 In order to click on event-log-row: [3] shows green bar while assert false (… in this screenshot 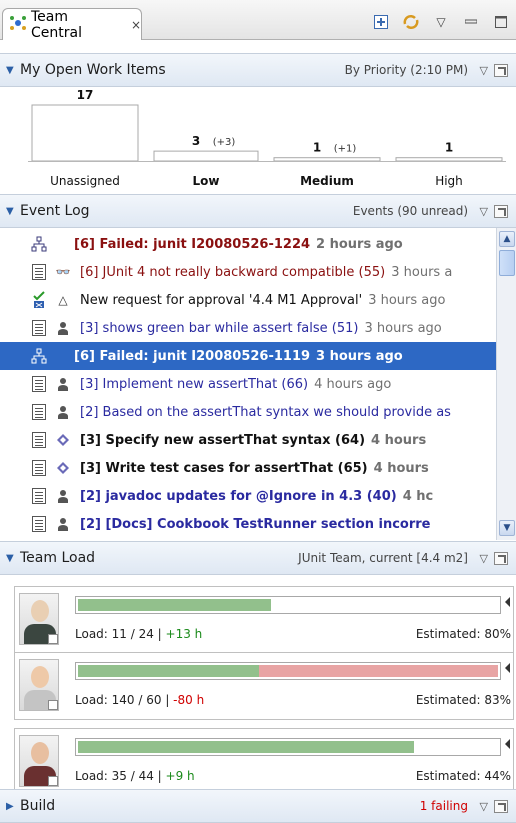, I will do `click(248, 328)`.